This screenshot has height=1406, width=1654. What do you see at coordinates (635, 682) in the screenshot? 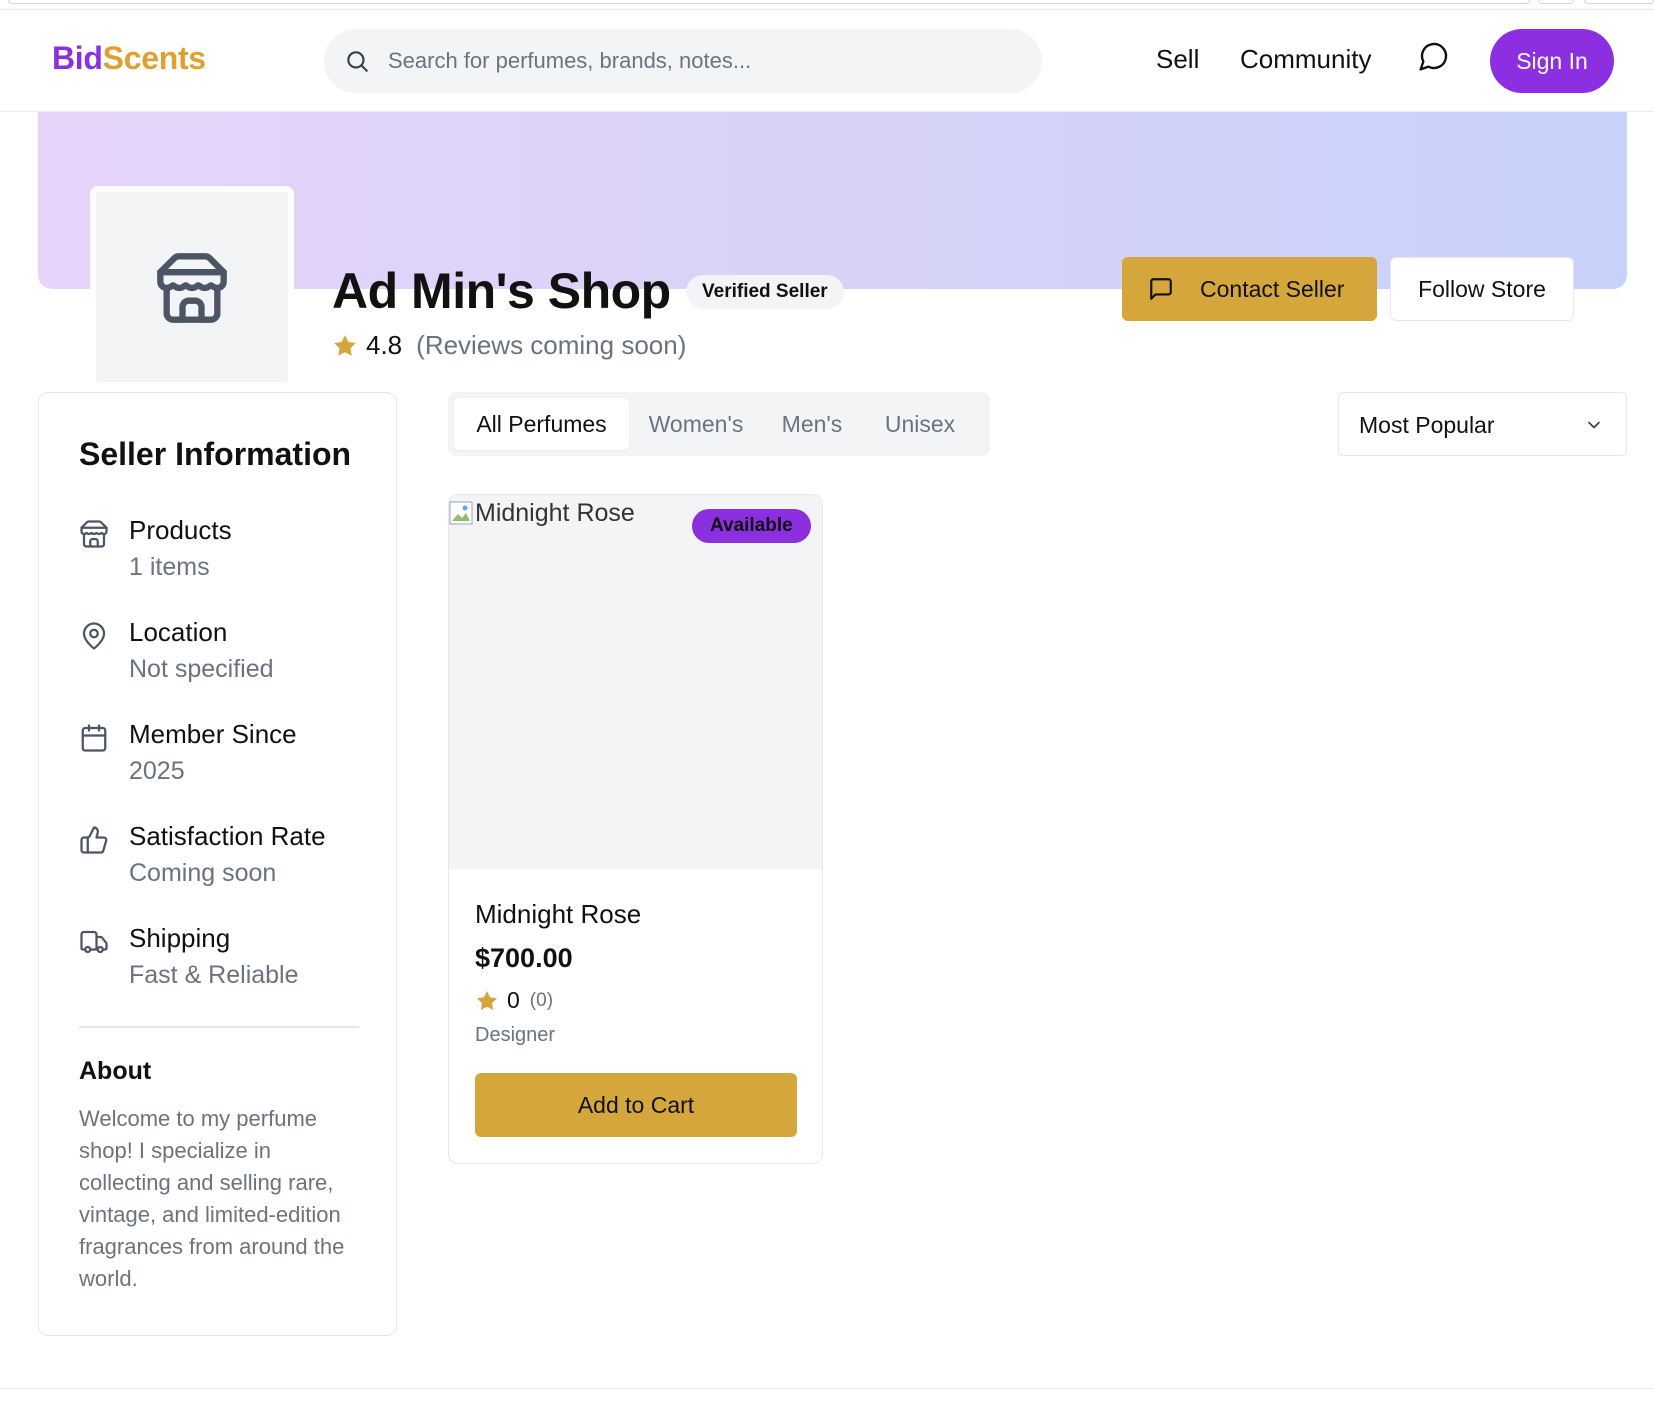
I see `product-image: Midnight Rose Available` at bounding box center [635, 682].